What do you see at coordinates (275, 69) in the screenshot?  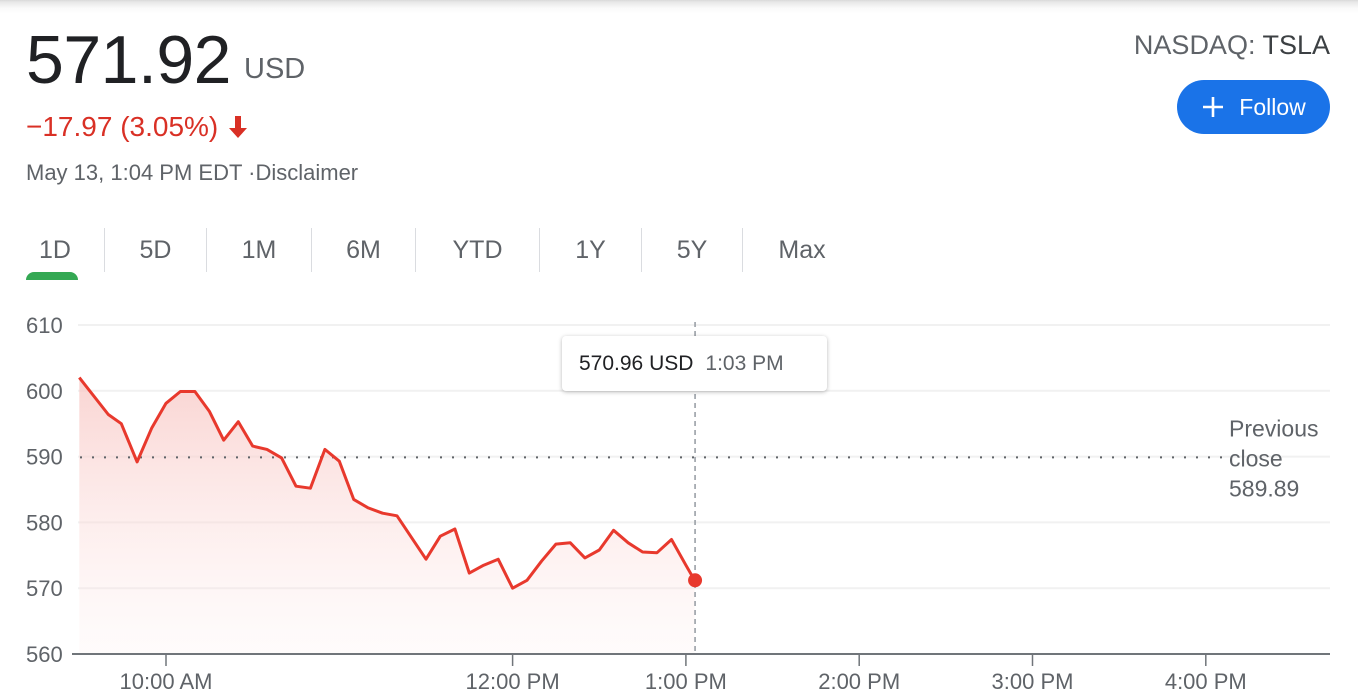 I see `currency-label: USD` at bounding box center [275, 69].